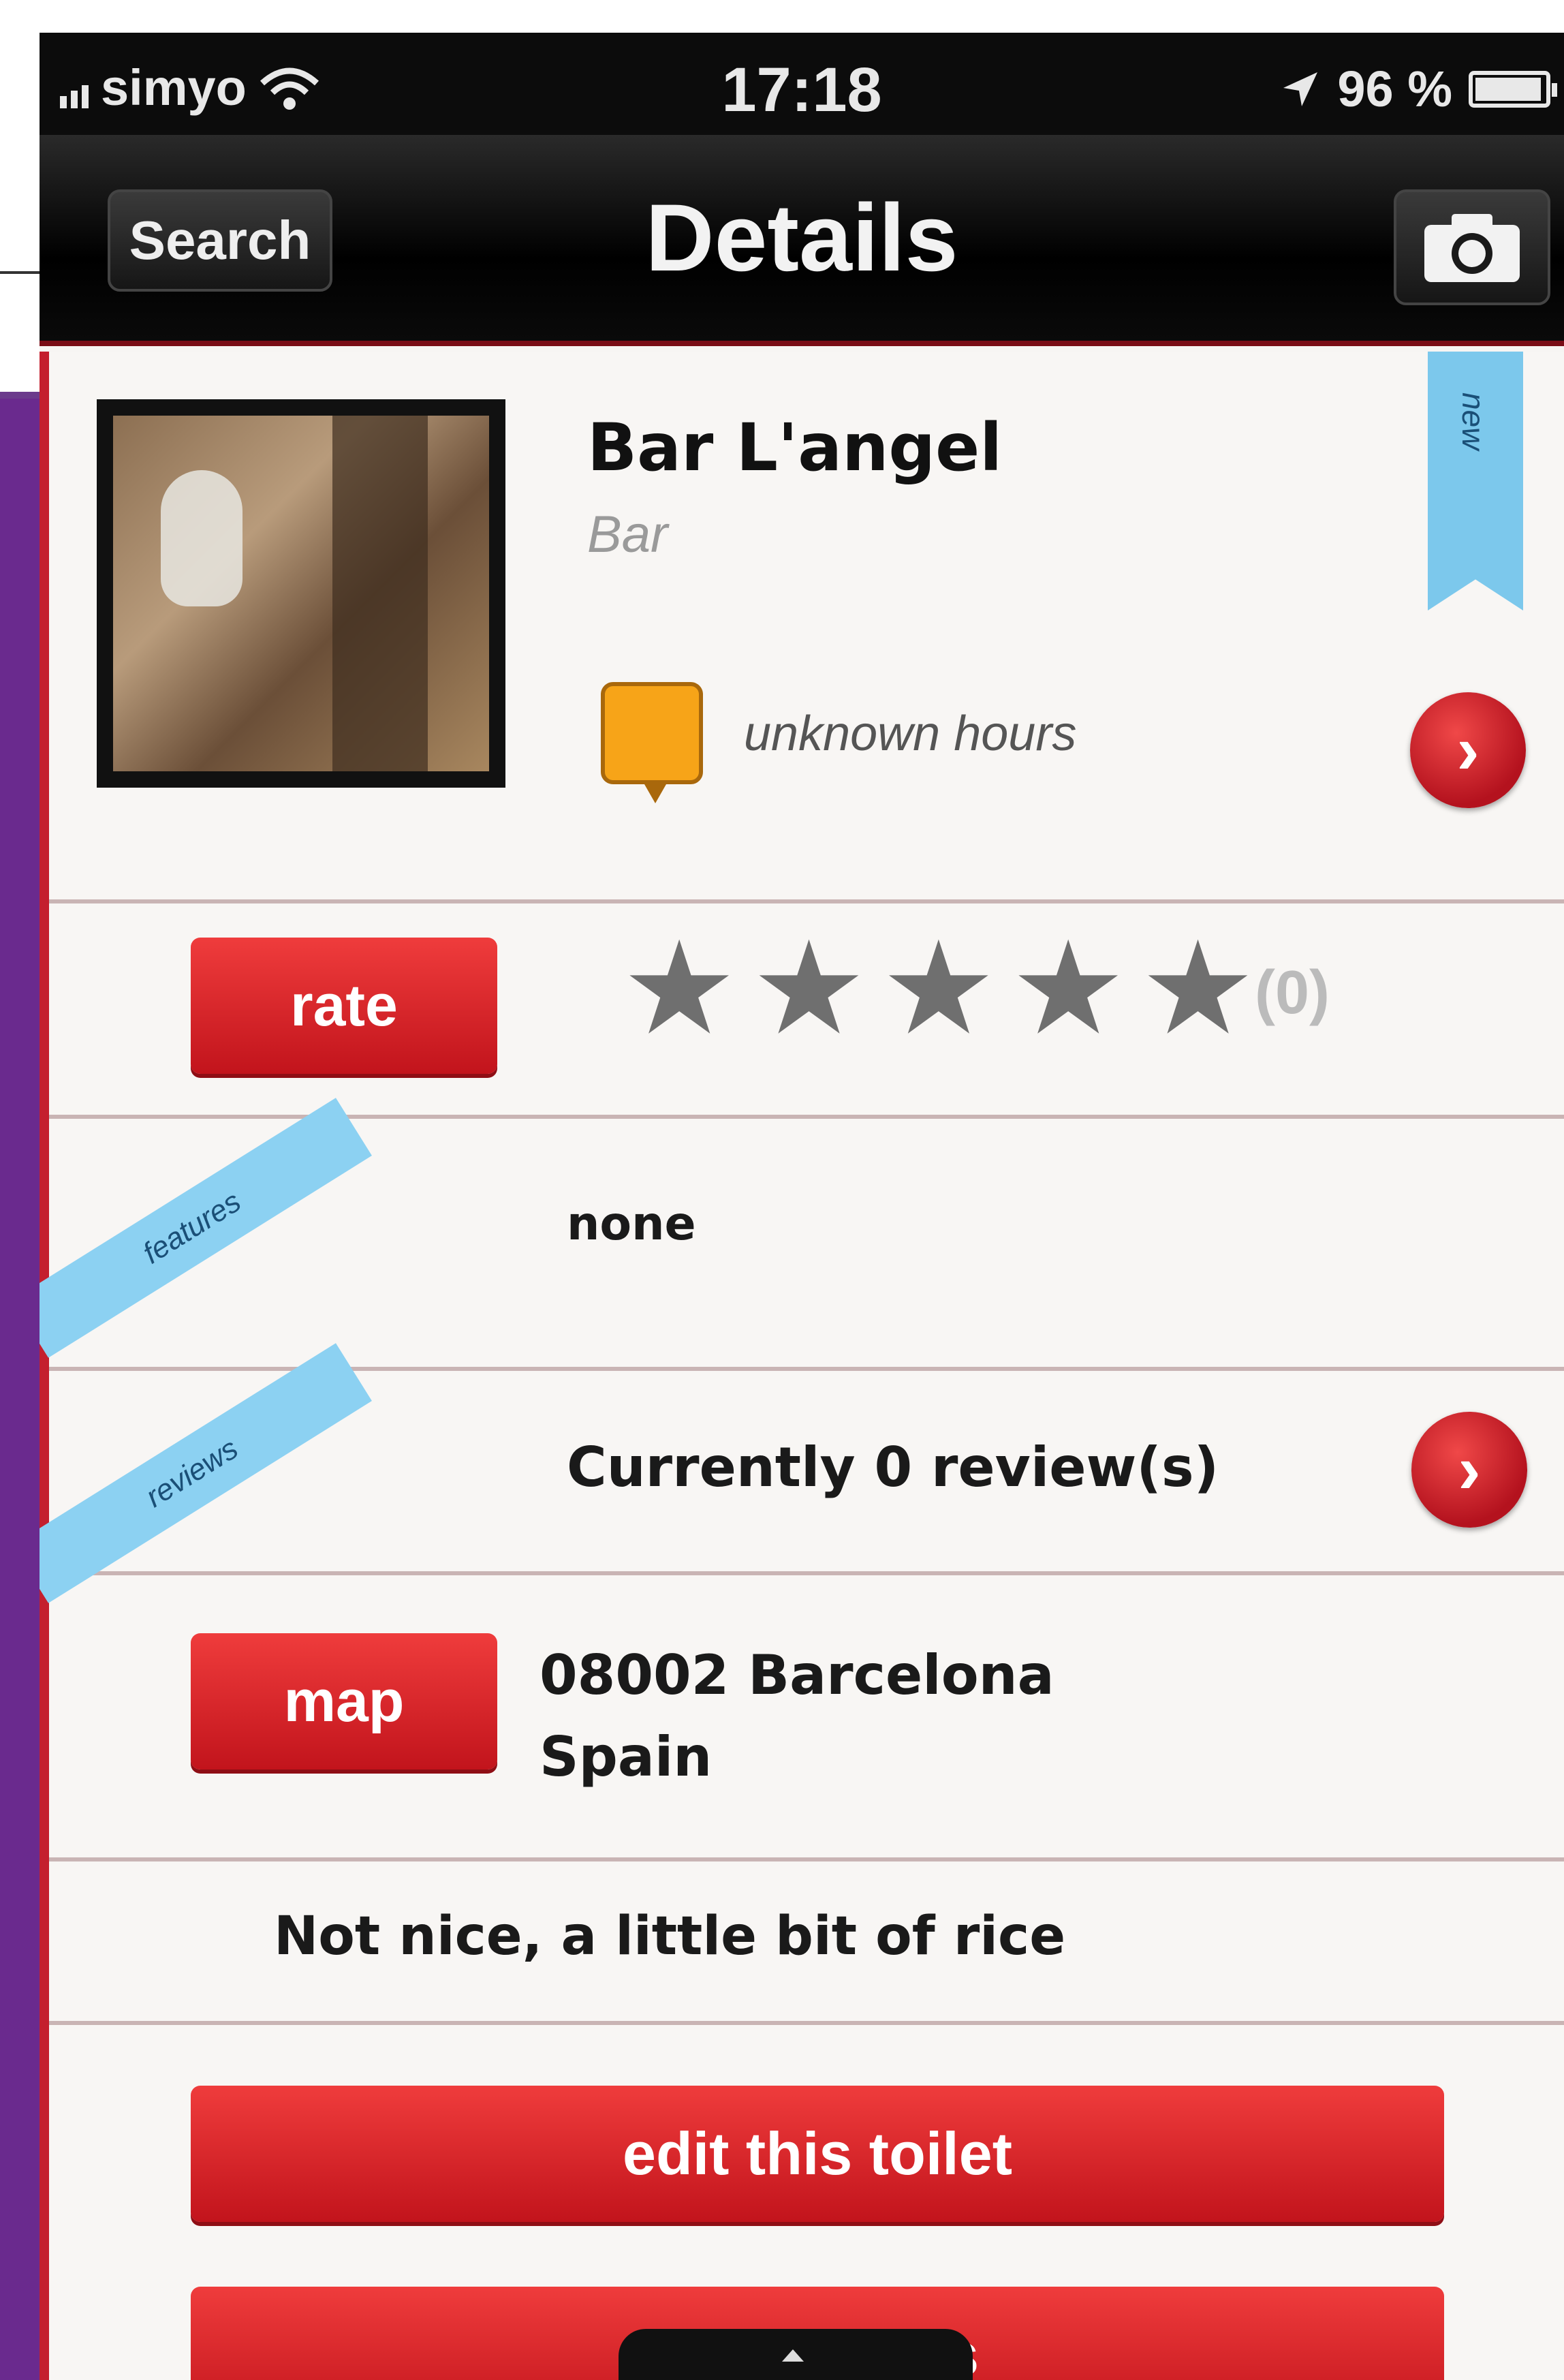 The image size is (1564, 2380). I want to click on opening-hours: unknown hours, so click(910, 734).